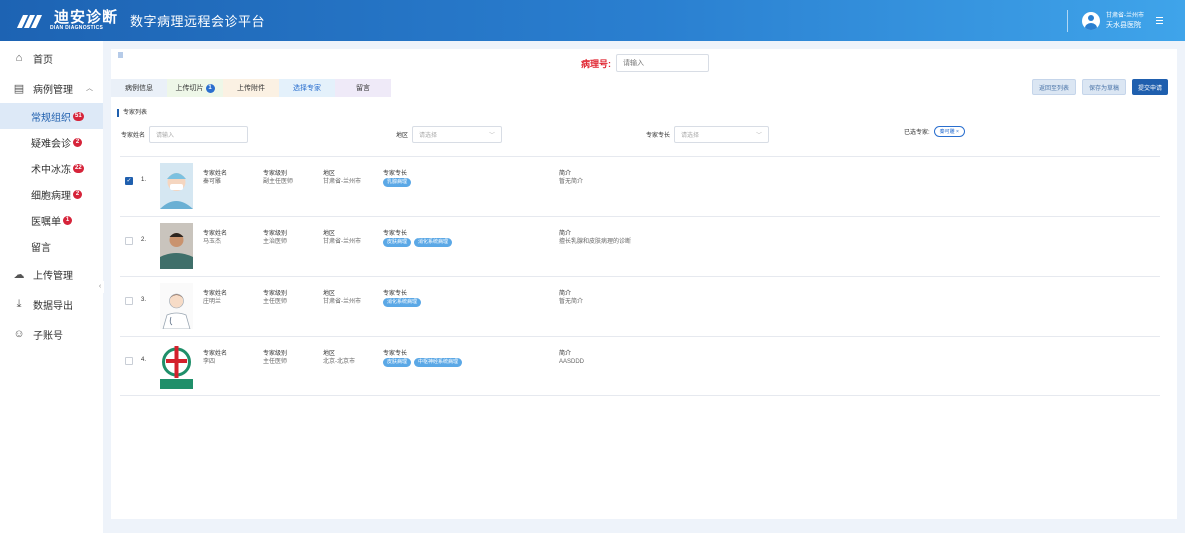  What do you see at coordinates (917, 133) in the screenshot?
I see `selected-experts-label: 已选专家:` at bounding box center [917, 133].